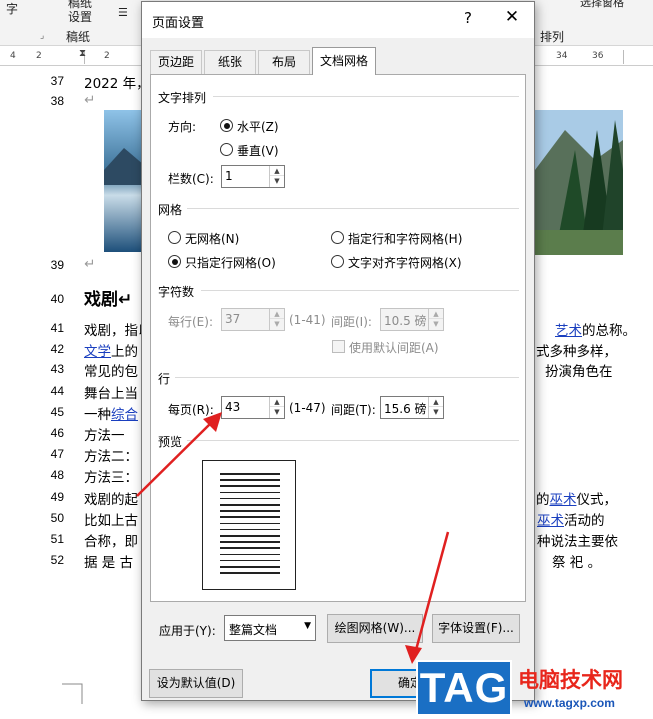  What do you see at coordinates (307, 408) in the screenshot?
I see `lines-range: (1-47)` at bounding box center [307, 408].